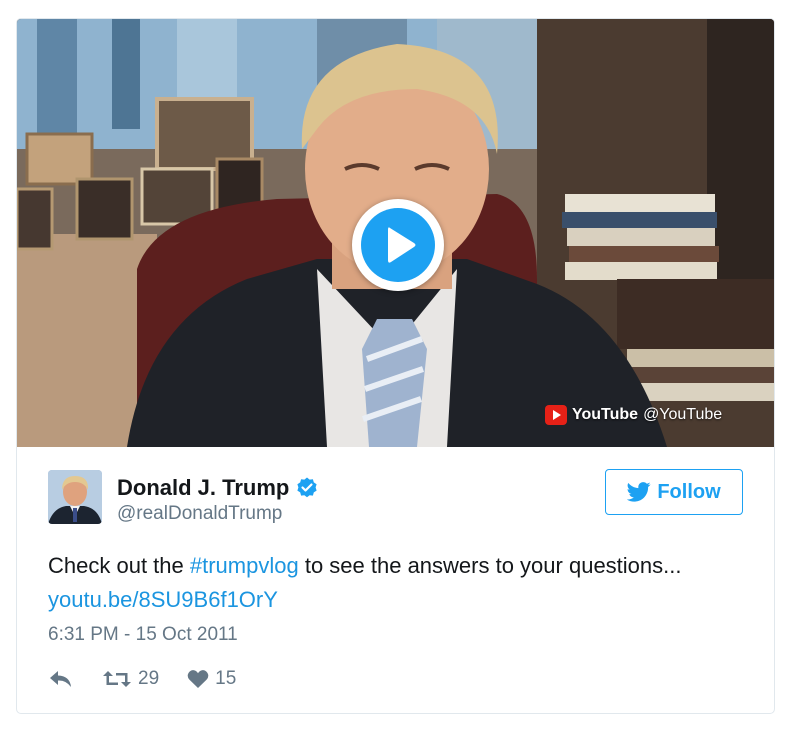 Image resolution: width=798 pixels, height=738 pixels. I want to click on play-icon, so click(398, 245).